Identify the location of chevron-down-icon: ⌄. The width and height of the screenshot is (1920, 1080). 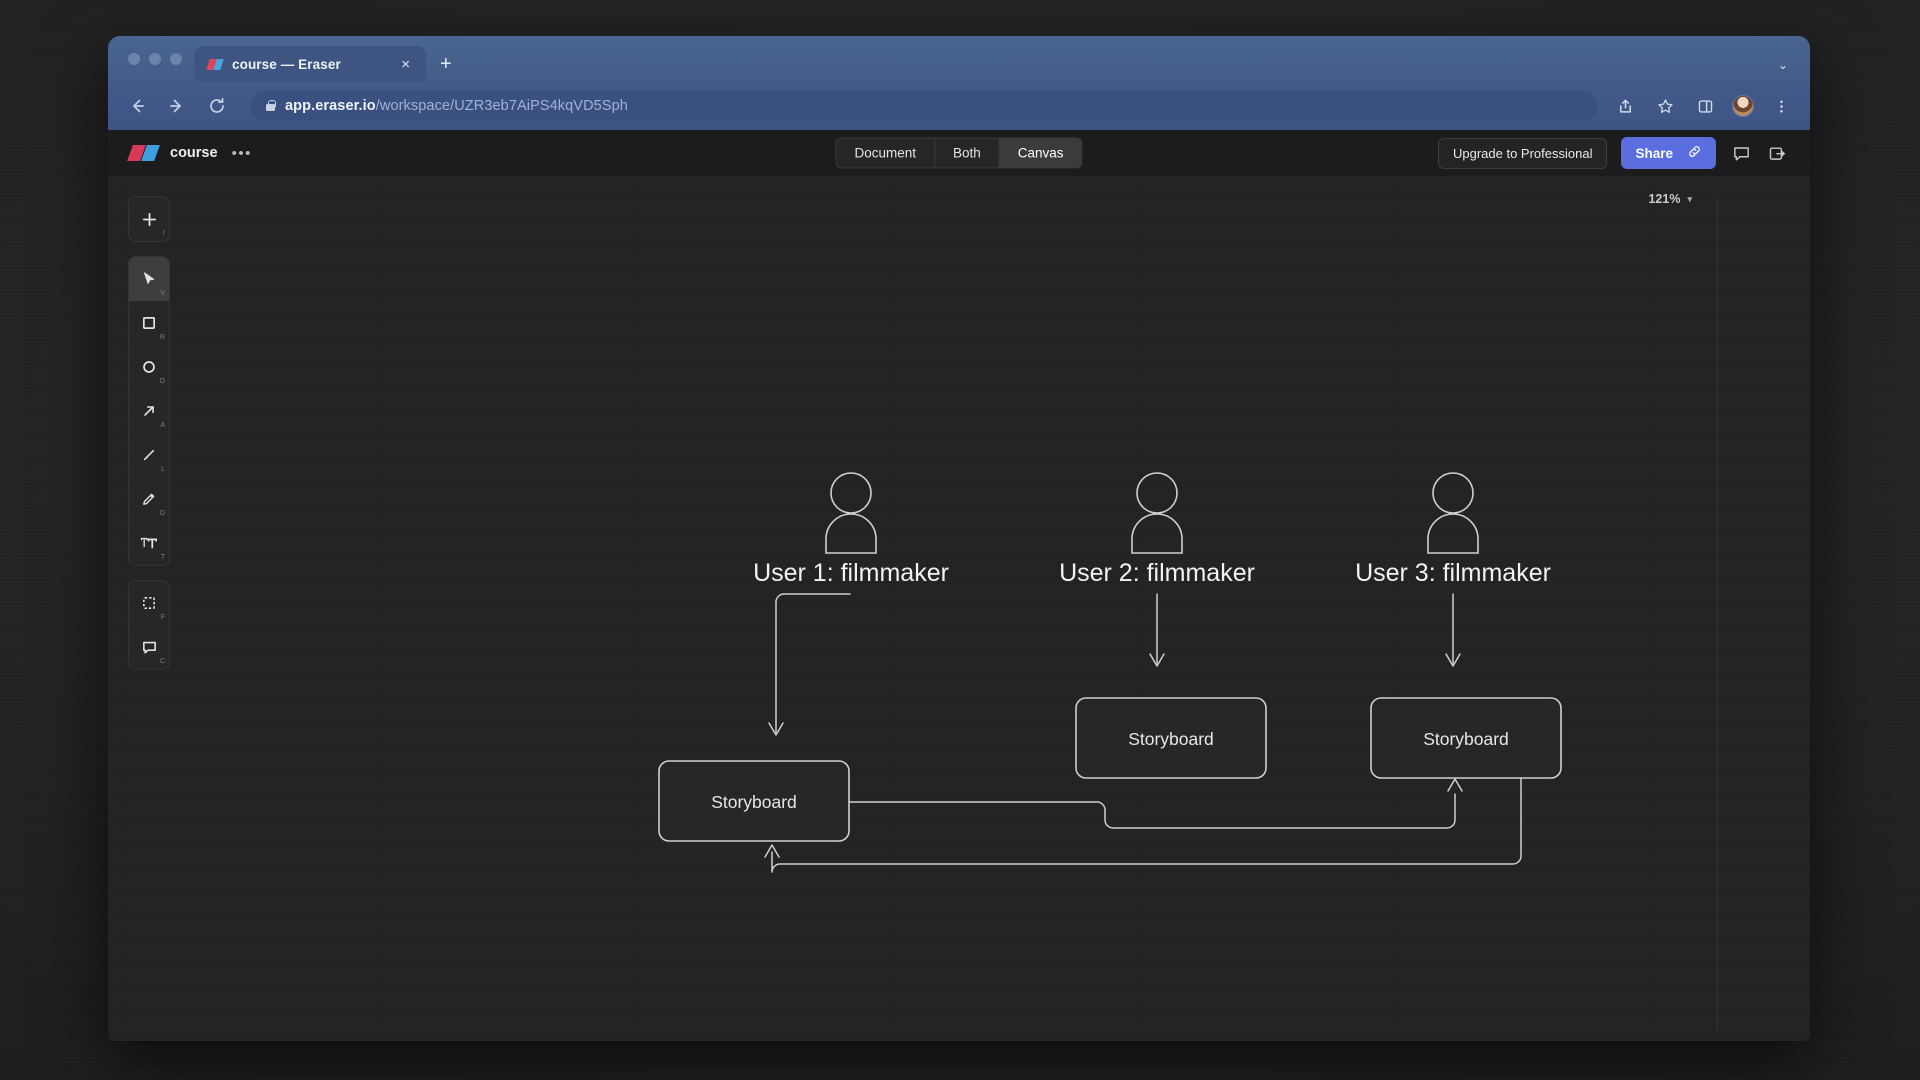
(1783, 65).